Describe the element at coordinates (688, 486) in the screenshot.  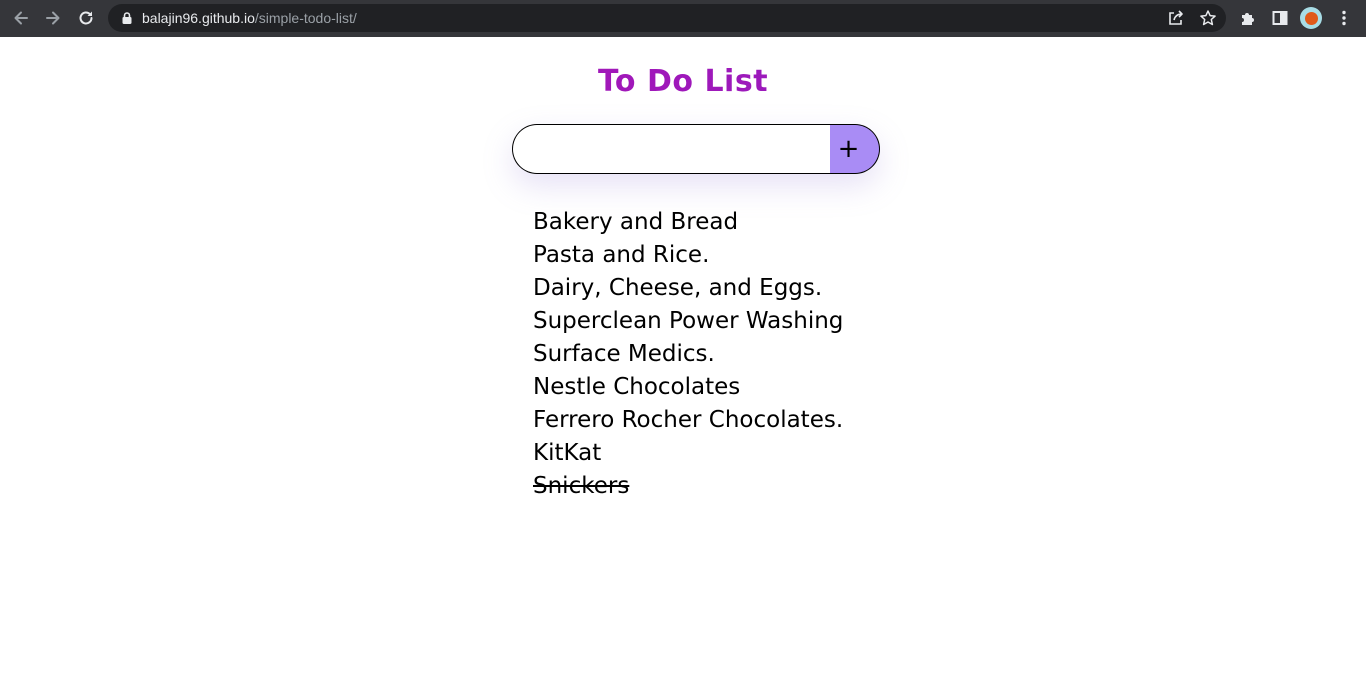
I see `todo-item-completed: Snickers` at that location.